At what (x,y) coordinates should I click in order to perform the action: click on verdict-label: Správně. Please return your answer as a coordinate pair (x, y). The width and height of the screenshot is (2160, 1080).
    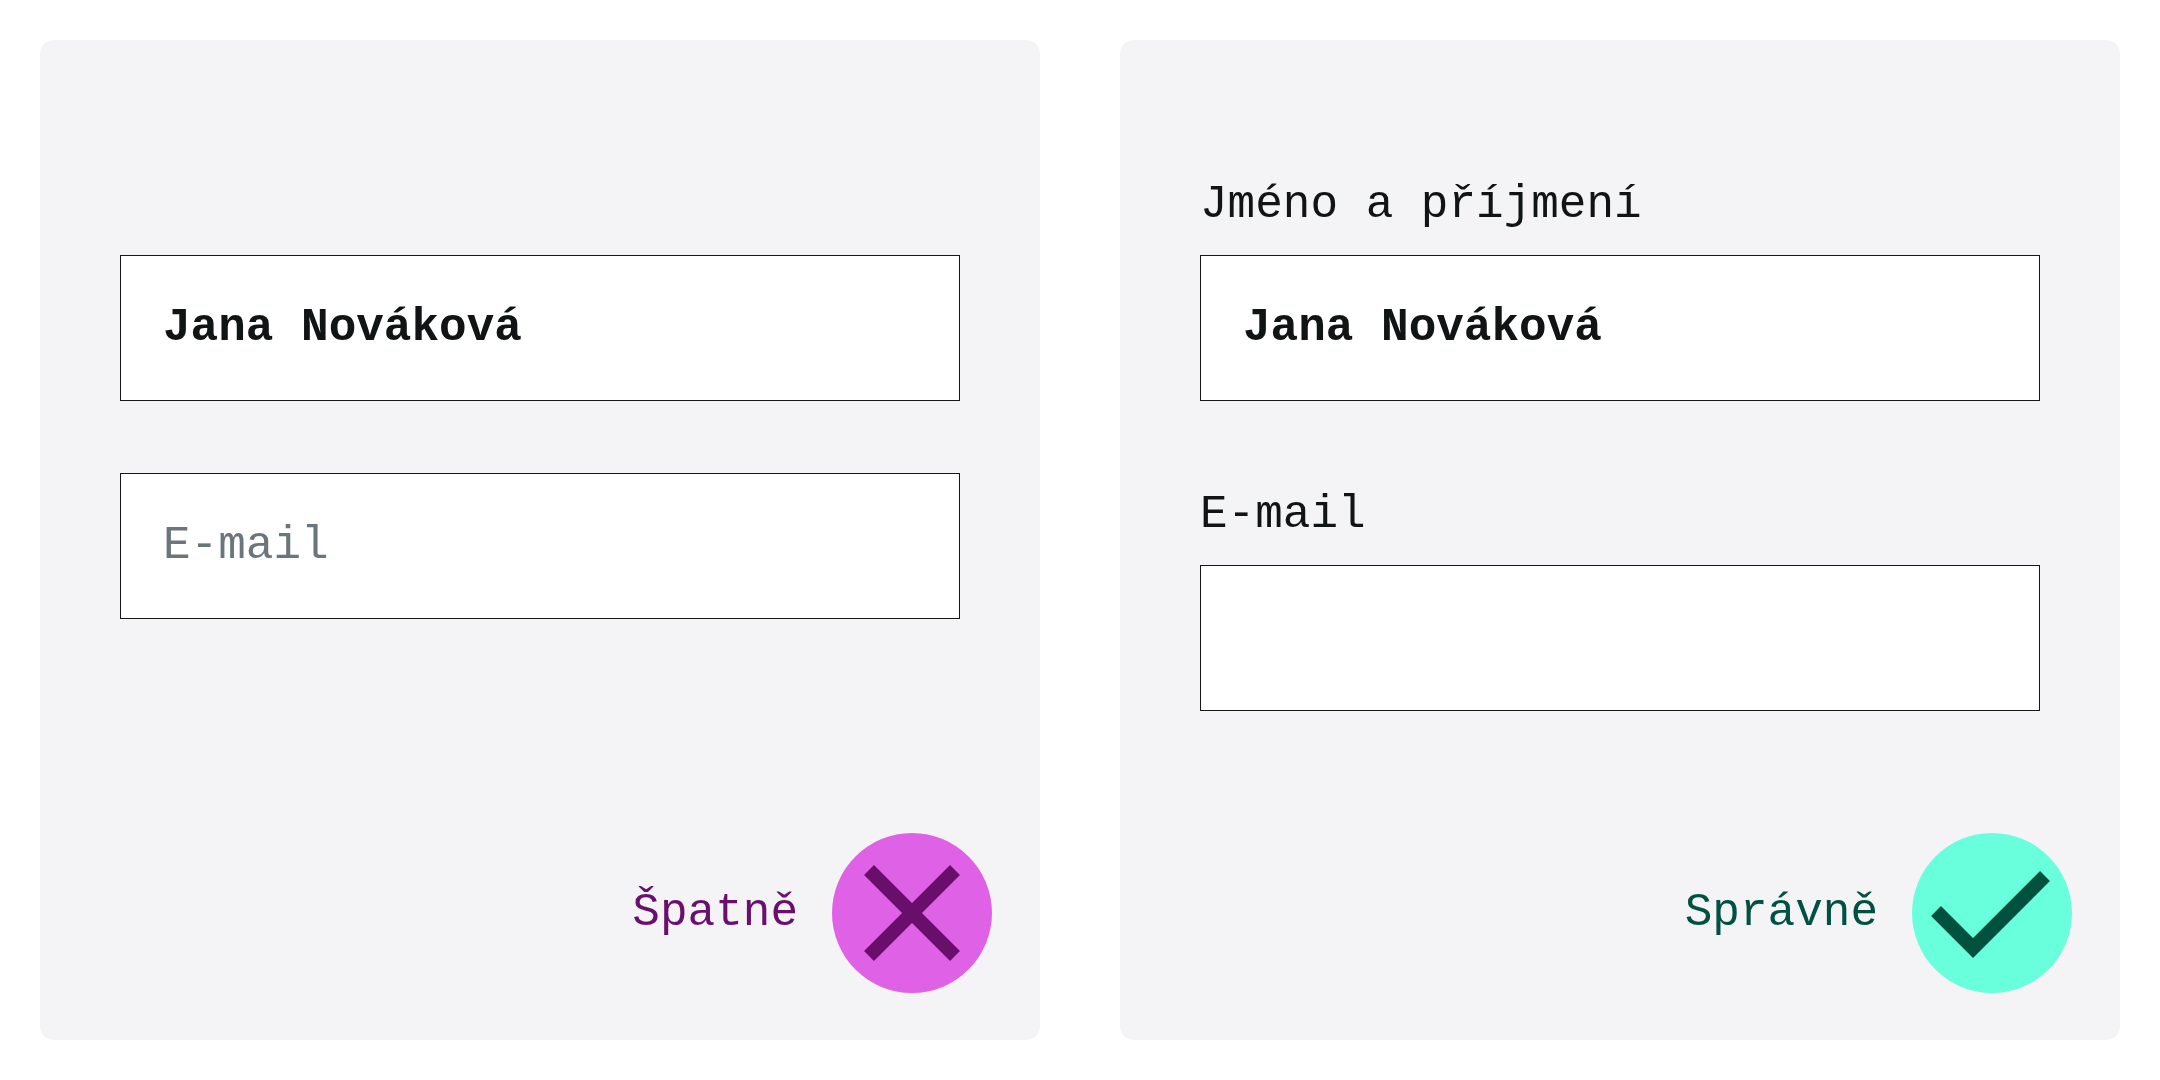
    Looking at the image, I should click on (1781, 913).